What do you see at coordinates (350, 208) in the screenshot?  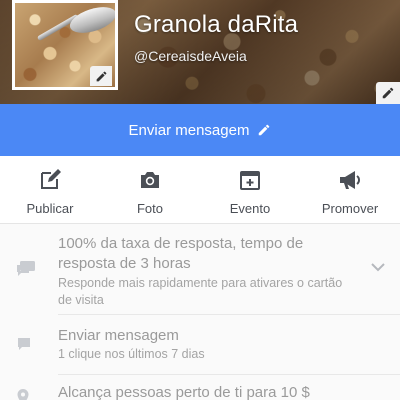 I see `promote-label: Promover` at bounding box center [350, 208].